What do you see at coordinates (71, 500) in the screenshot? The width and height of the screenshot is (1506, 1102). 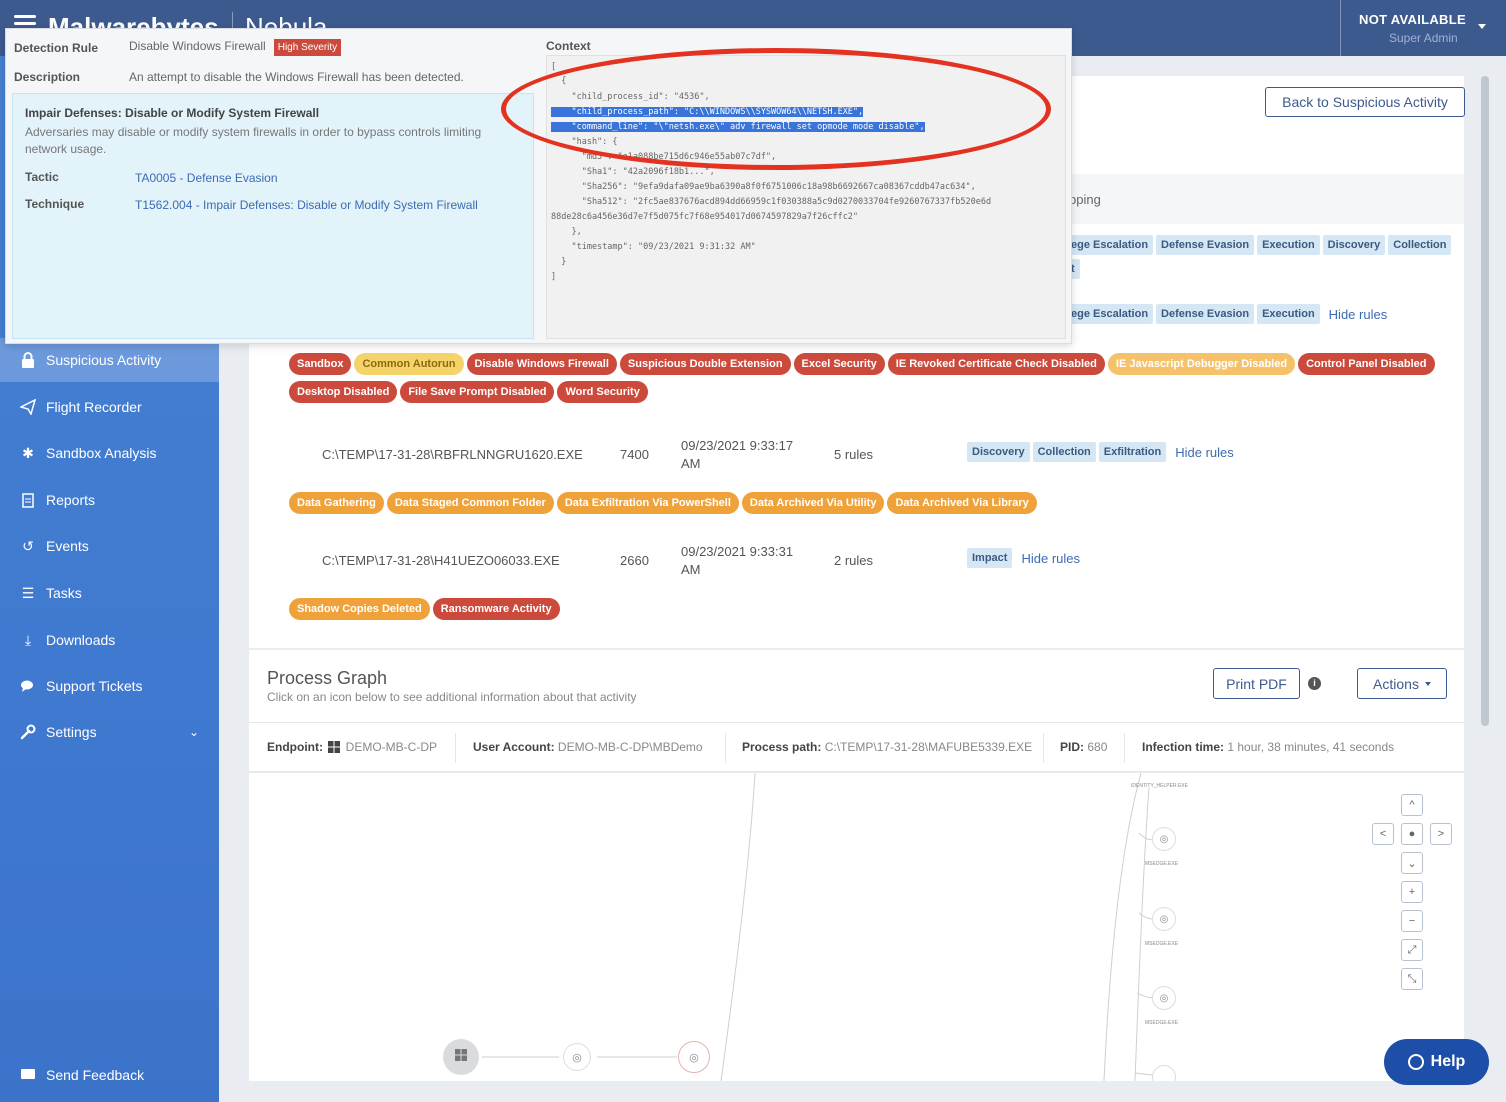 I see `sidebar-item-label: Reports` at bounding box center [71, 500].